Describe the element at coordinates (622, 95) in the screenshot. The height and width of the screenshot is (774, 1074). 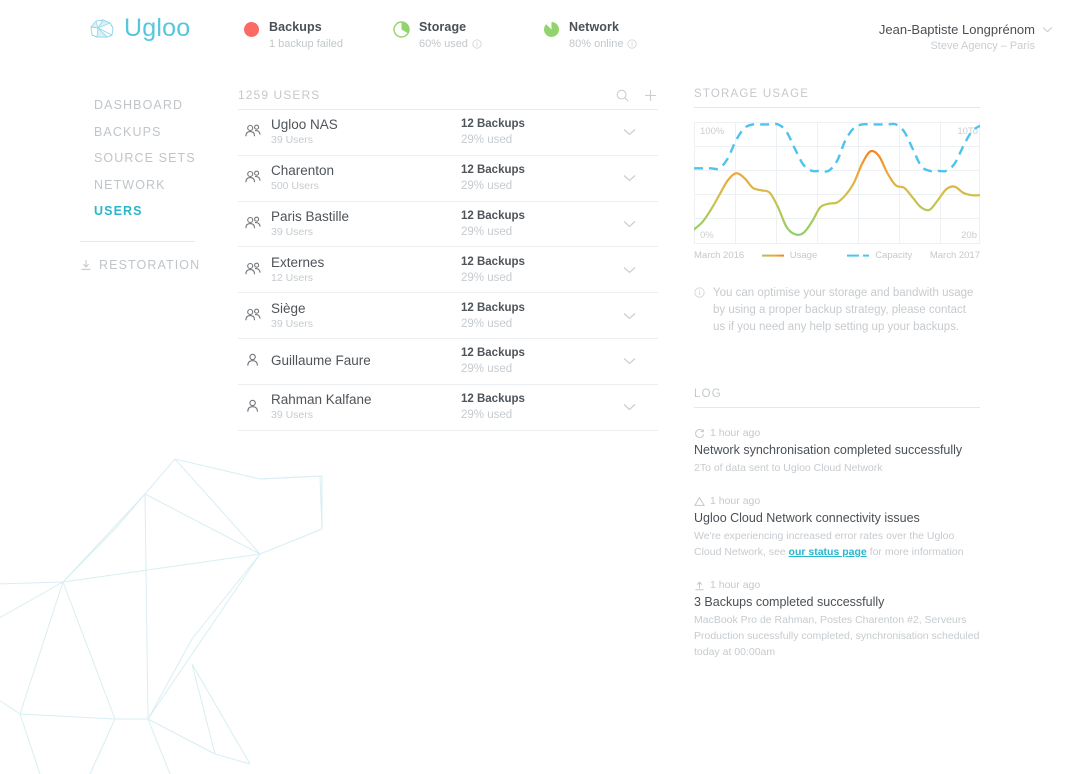
I see `search-icon` at that location.